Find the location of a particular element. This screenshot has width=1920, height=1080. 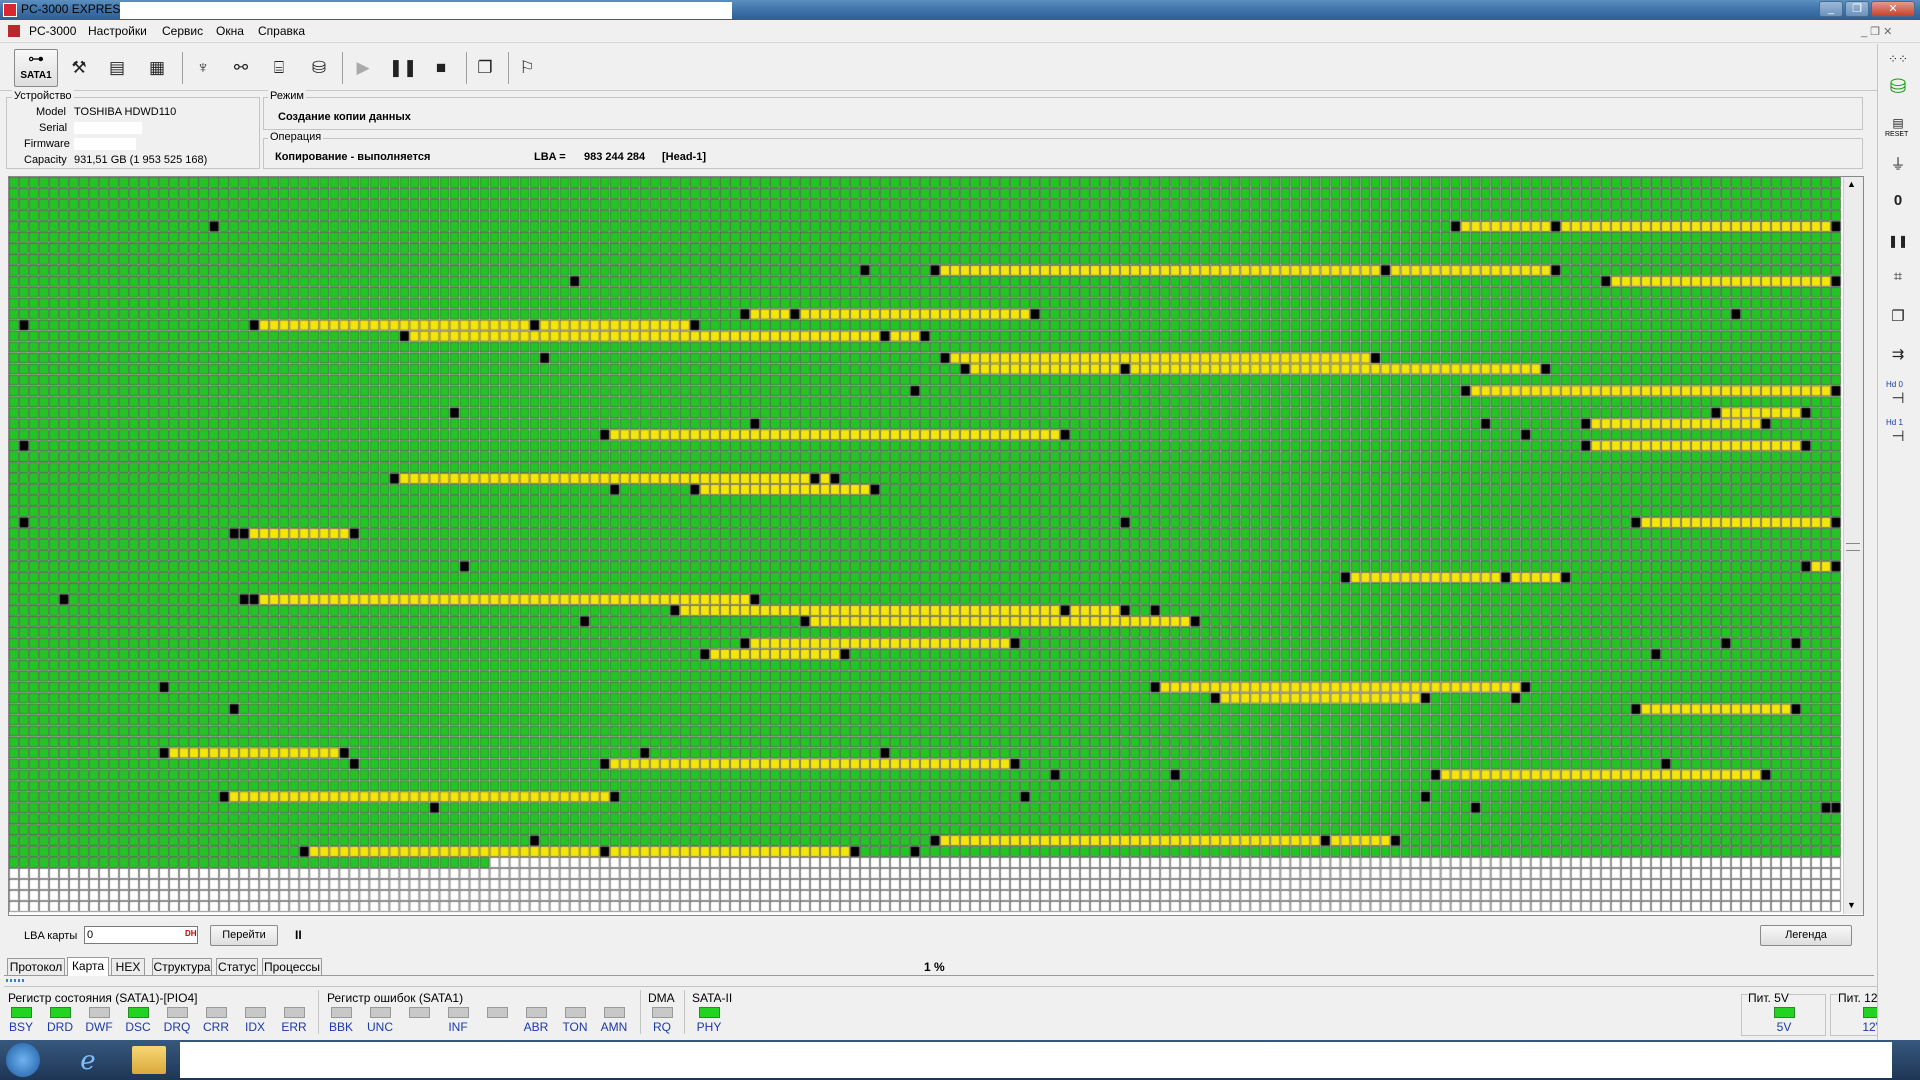

runner-icon: ⚐ is located at coordinates (527, 68).